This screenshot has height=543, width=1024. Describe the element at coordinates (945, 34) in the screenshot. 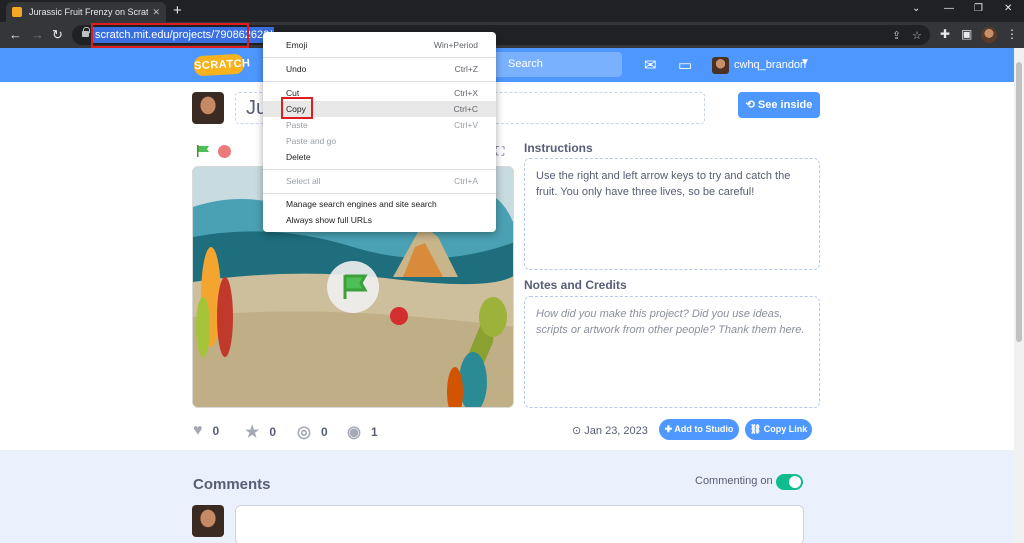

I see `extensions-icon: ✚` at that location.